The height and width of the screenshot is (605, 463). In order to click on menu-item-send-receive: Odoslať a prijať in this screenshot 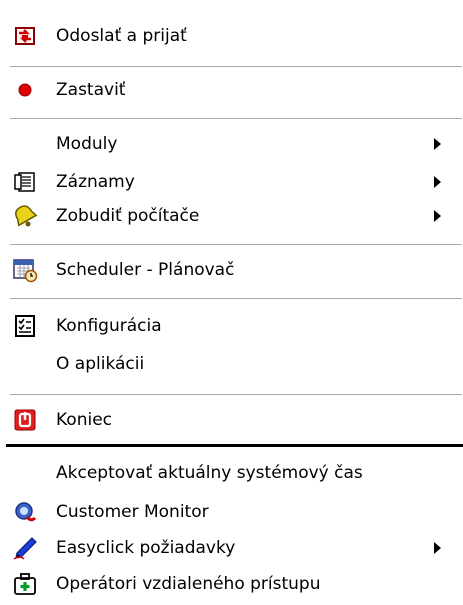, I will do `click(231, 36)`.